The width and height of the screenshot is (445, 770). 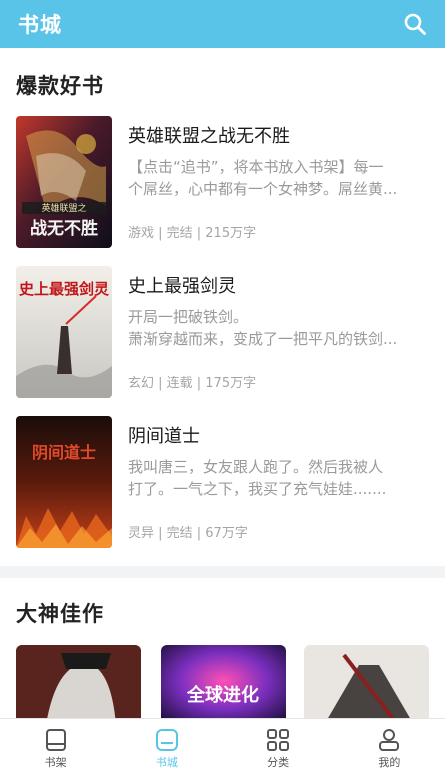 What do you see at coordinates (55, 762) in the screenshot?
I see `tab-label: 书架` at bounding box center [55, 762].